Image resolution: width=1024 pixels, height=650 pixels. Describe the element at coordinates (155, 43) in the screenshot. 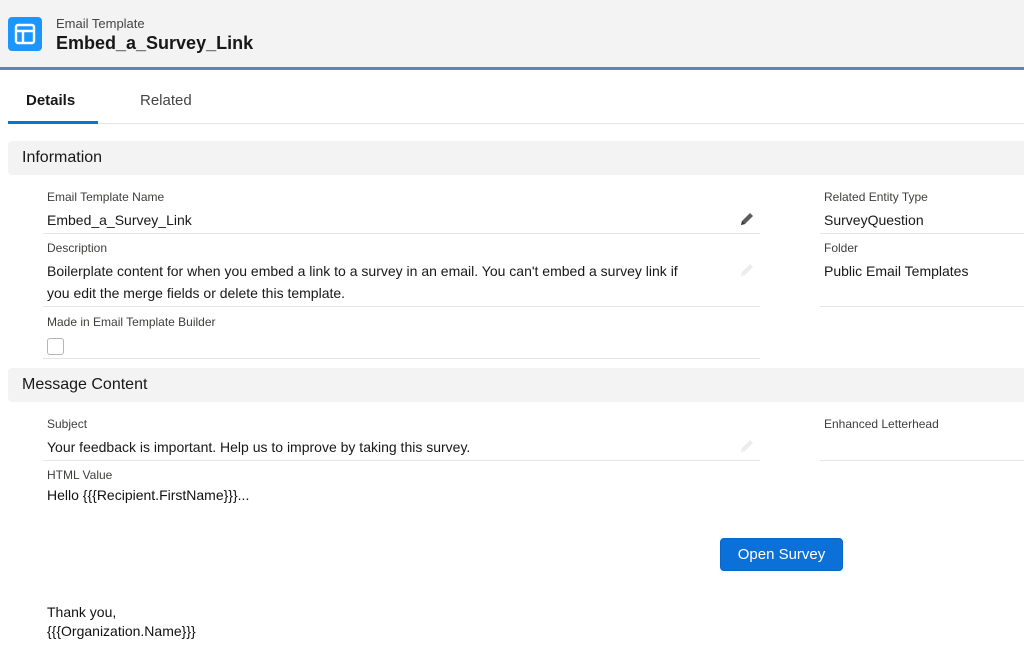

I see `page-title: Embed_a_Survey_Link` at that location.